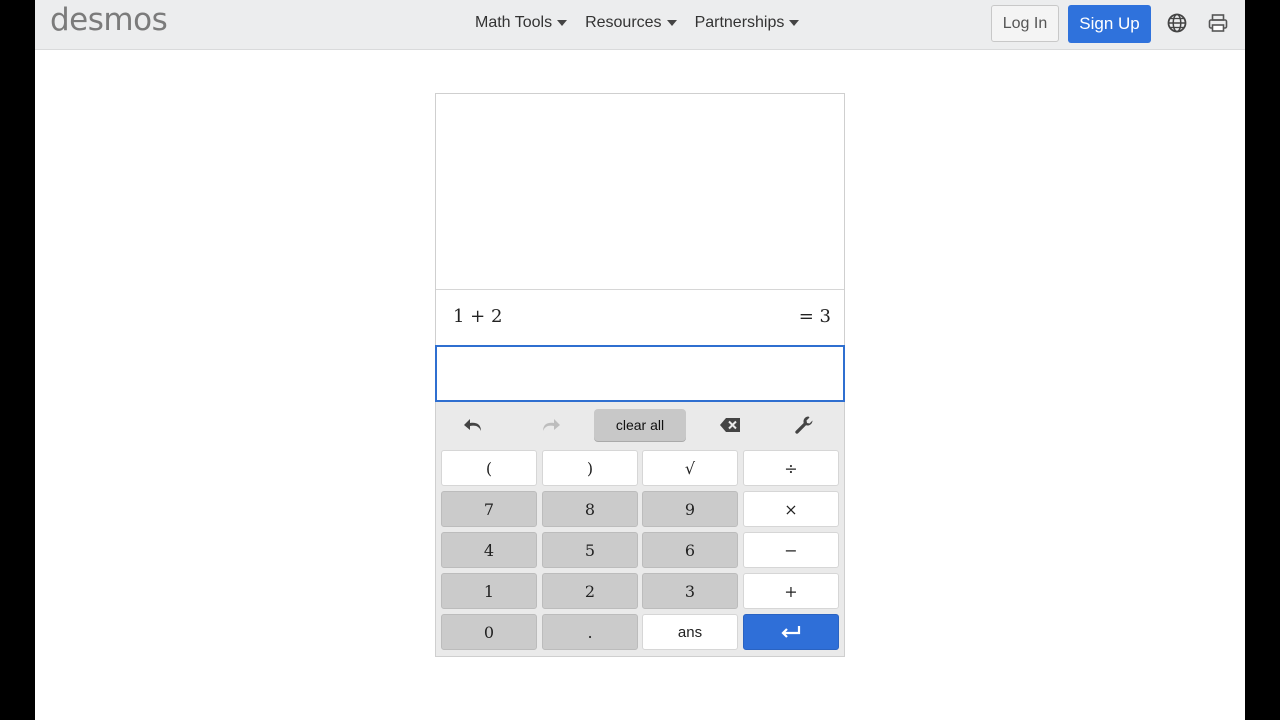 Image resolution: width=1280 pixels, height=720 pixels. I want to click on key-0: 0, so click(489, 632).